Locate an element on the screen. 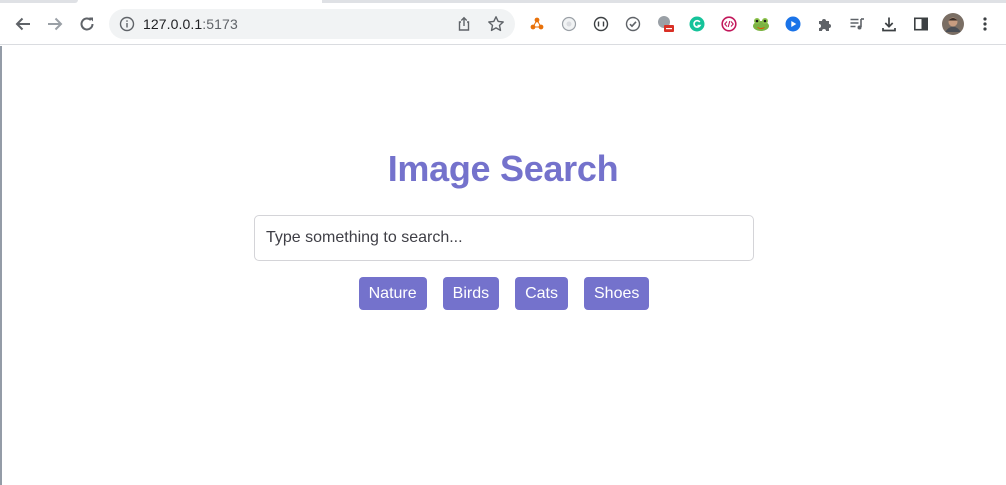 The width and height of the screenshot is (1006, 485). star-icon is located at coordinates (496, 24).